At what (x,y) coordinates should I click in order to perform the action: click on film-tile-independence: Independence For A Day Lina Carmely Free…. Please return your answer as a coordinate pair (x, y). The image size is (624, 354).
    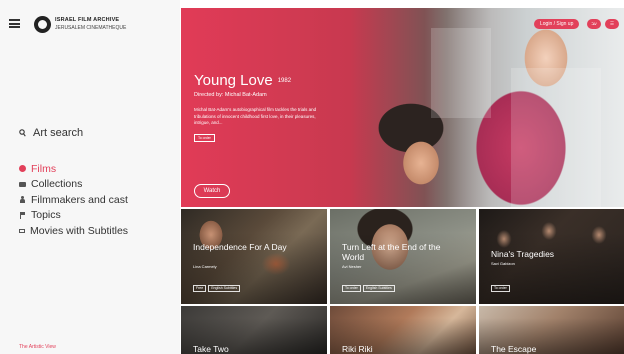
    Looking at the image, I should click on (254, 256).